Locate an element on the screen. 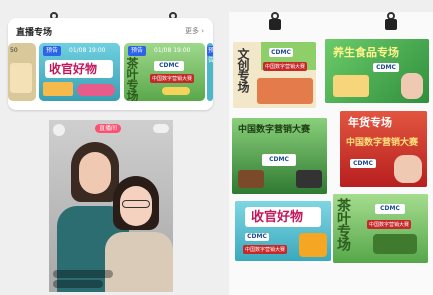 The height and width of the screenshot is (295, 433). poster-contest: 中国数字营销大赛 CDMC is located at coordinates (279, 156).